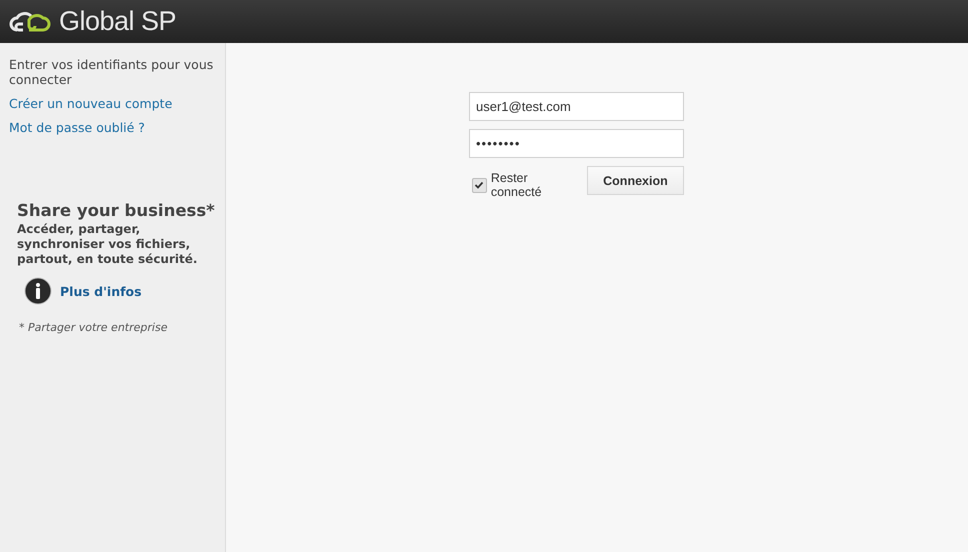 The height and width of the screenshot is (552, 968). What do you see at coordinates (117, 127) in the screenshot?
I see `sidebar-link: Mot de passe oublié ?` at bounding box center [117, 127].